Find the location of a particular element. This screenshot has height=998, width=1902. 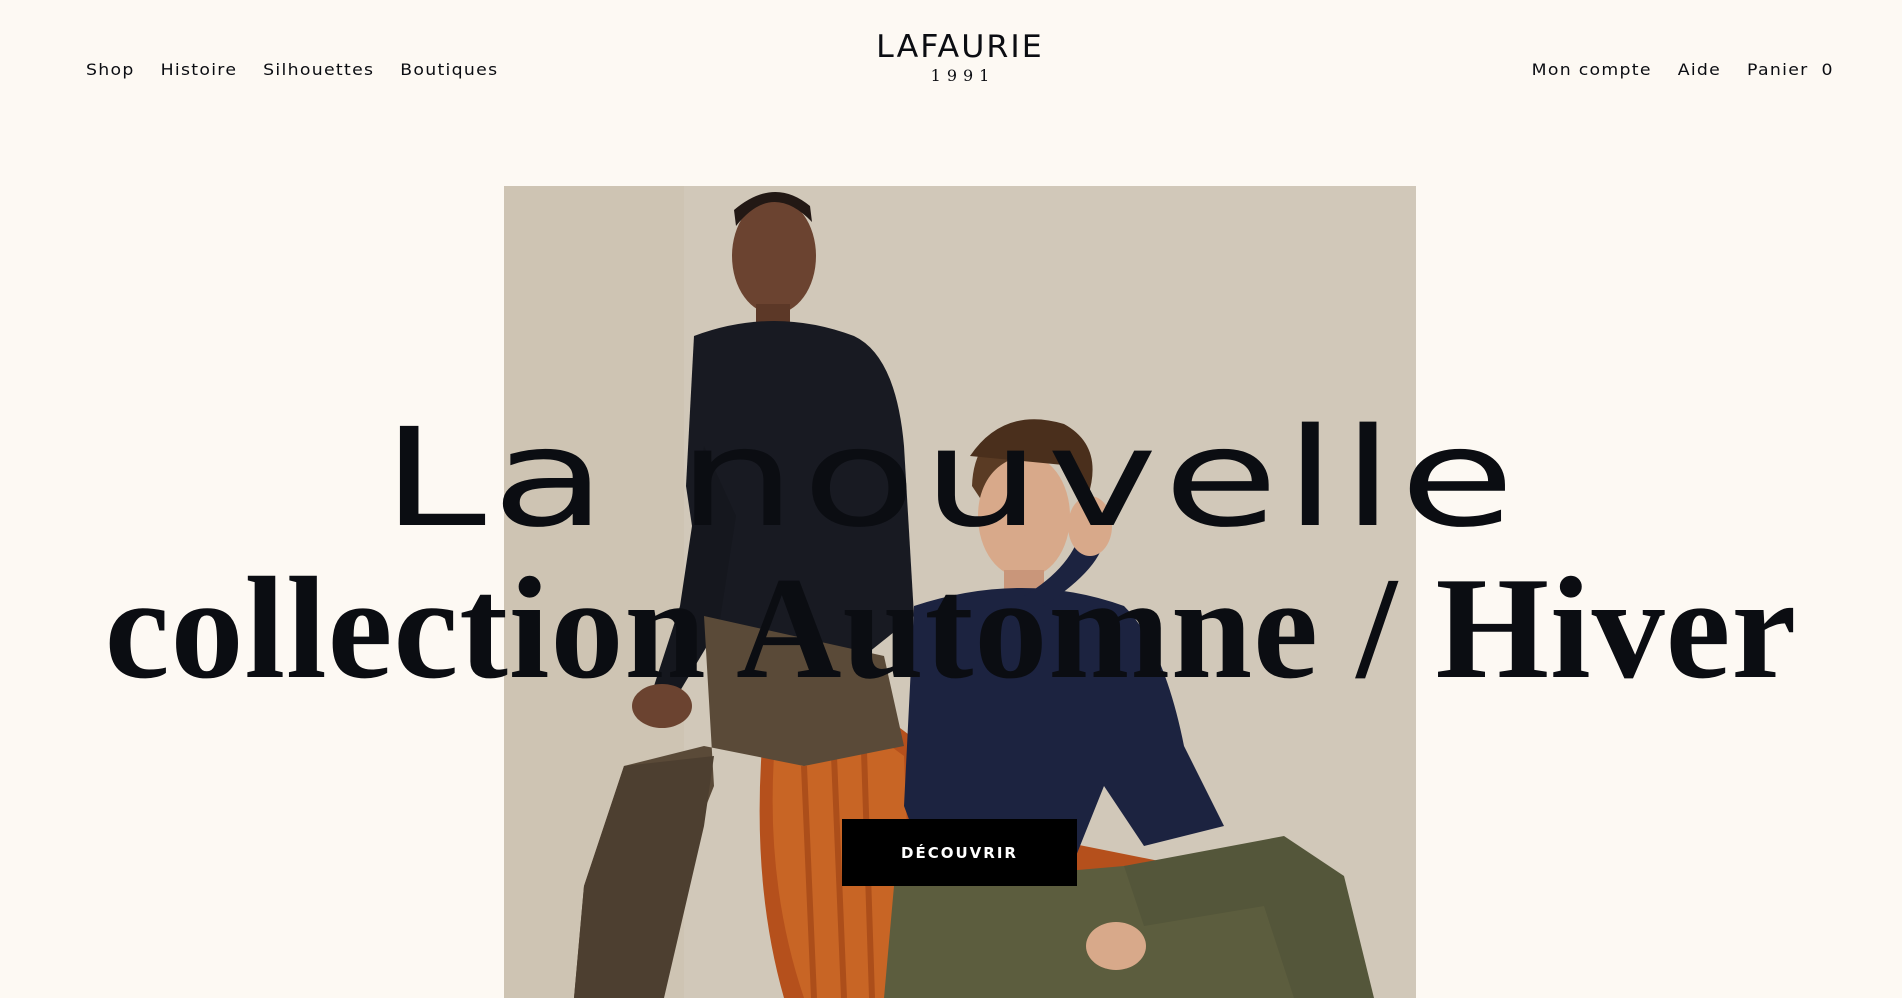

help-link: Aide is located at coordinates (1699, 69).